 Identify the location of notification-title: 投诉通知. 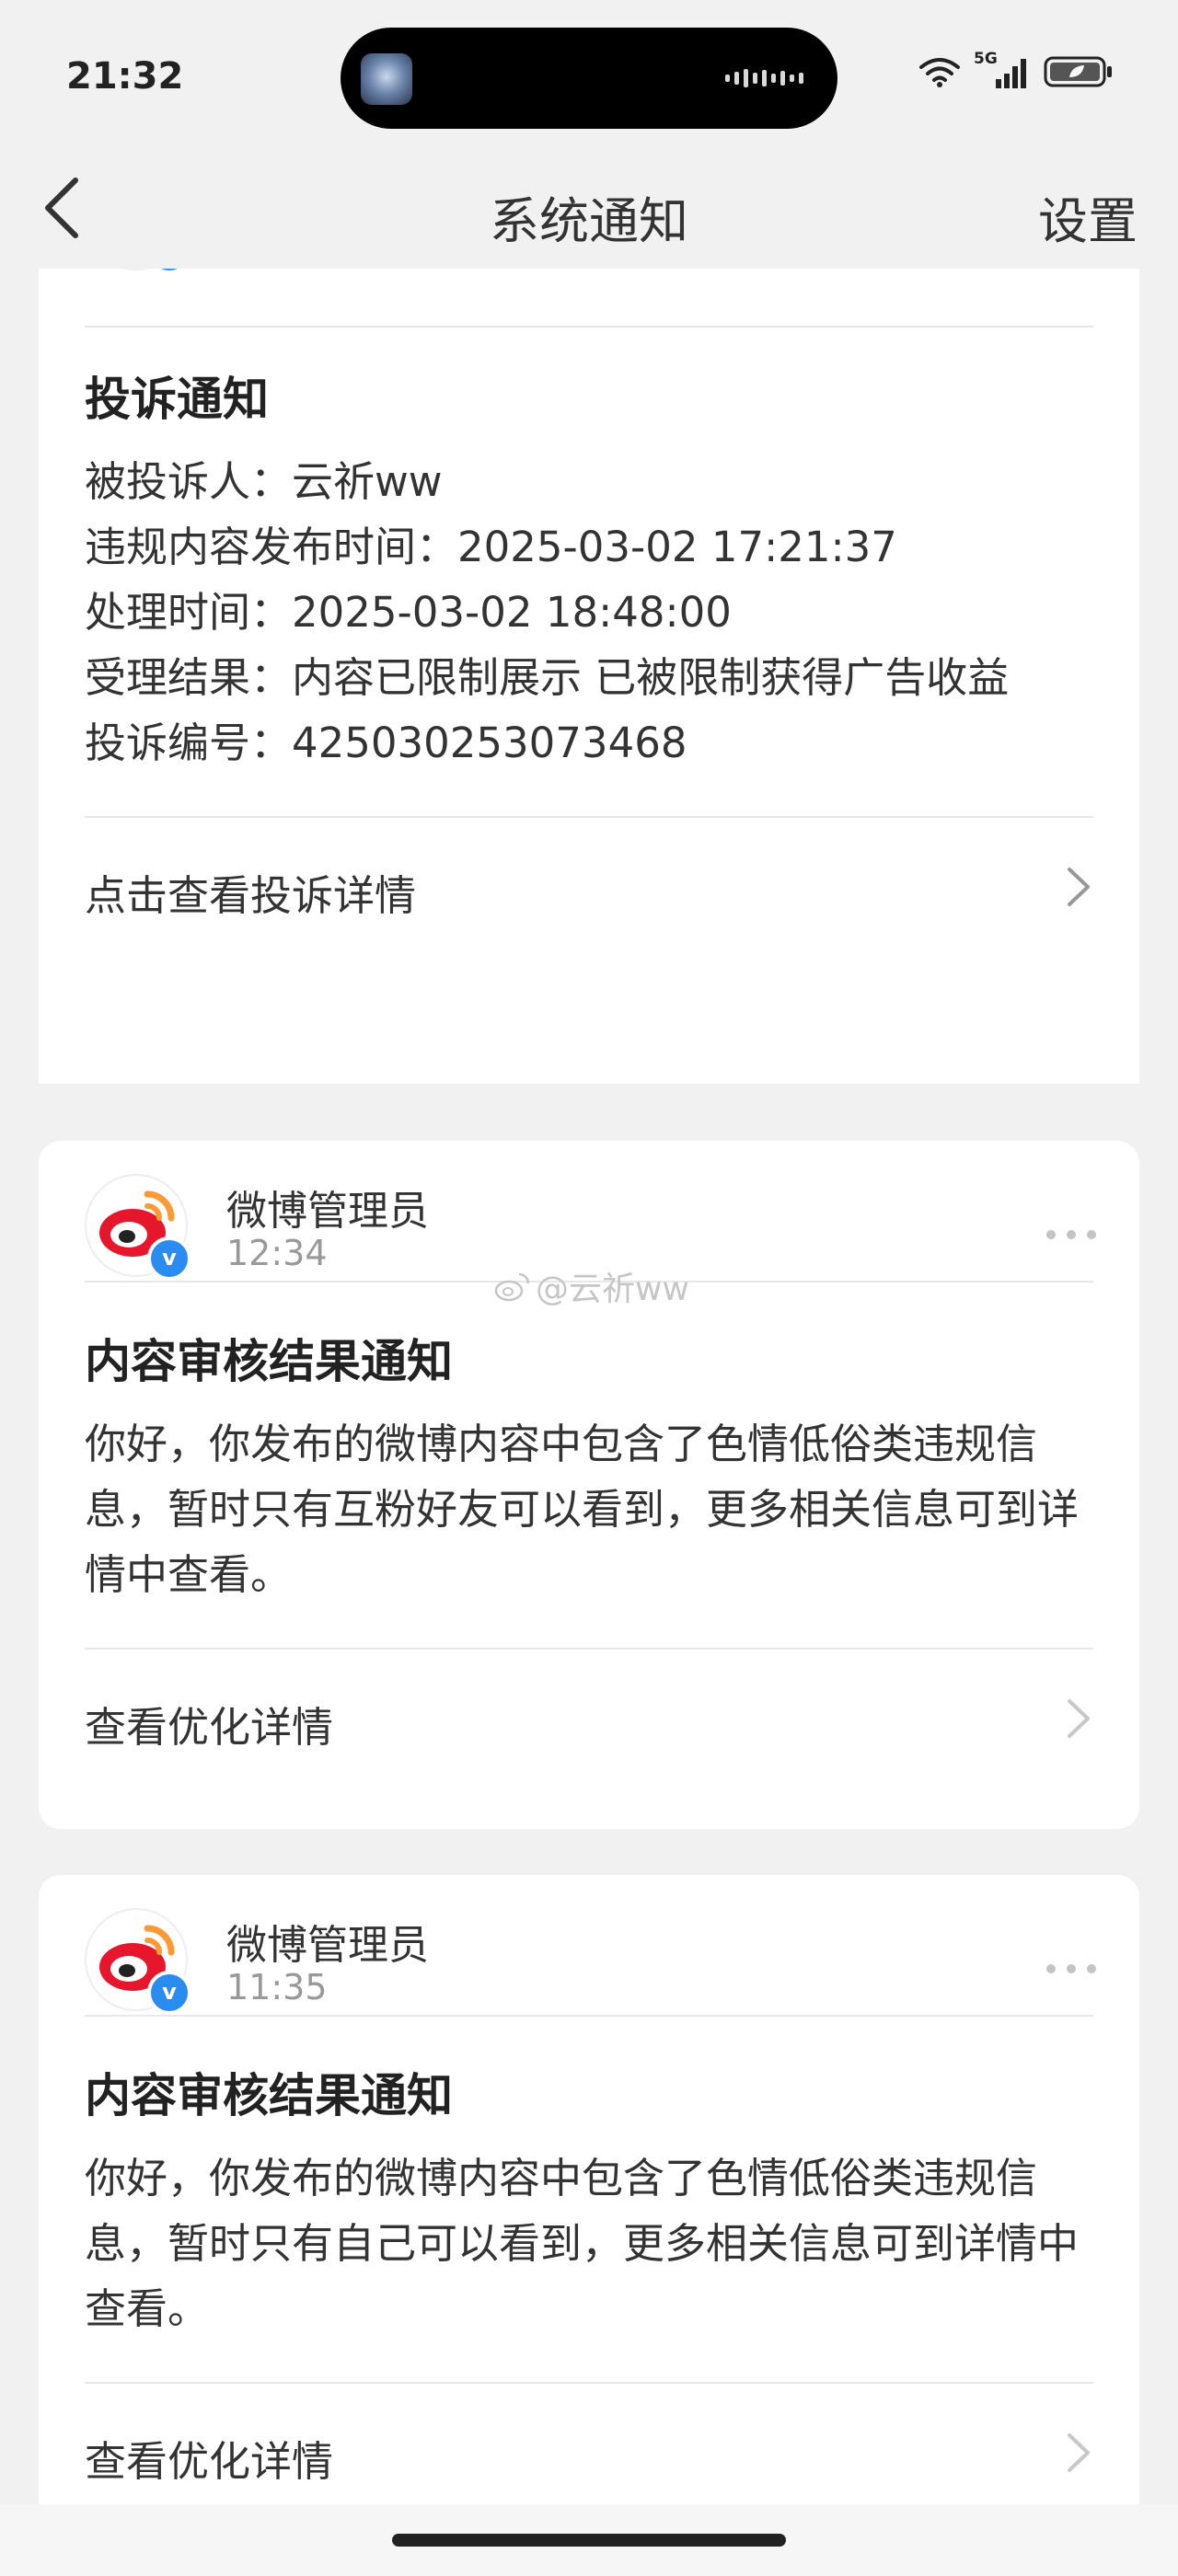
(177, 399).